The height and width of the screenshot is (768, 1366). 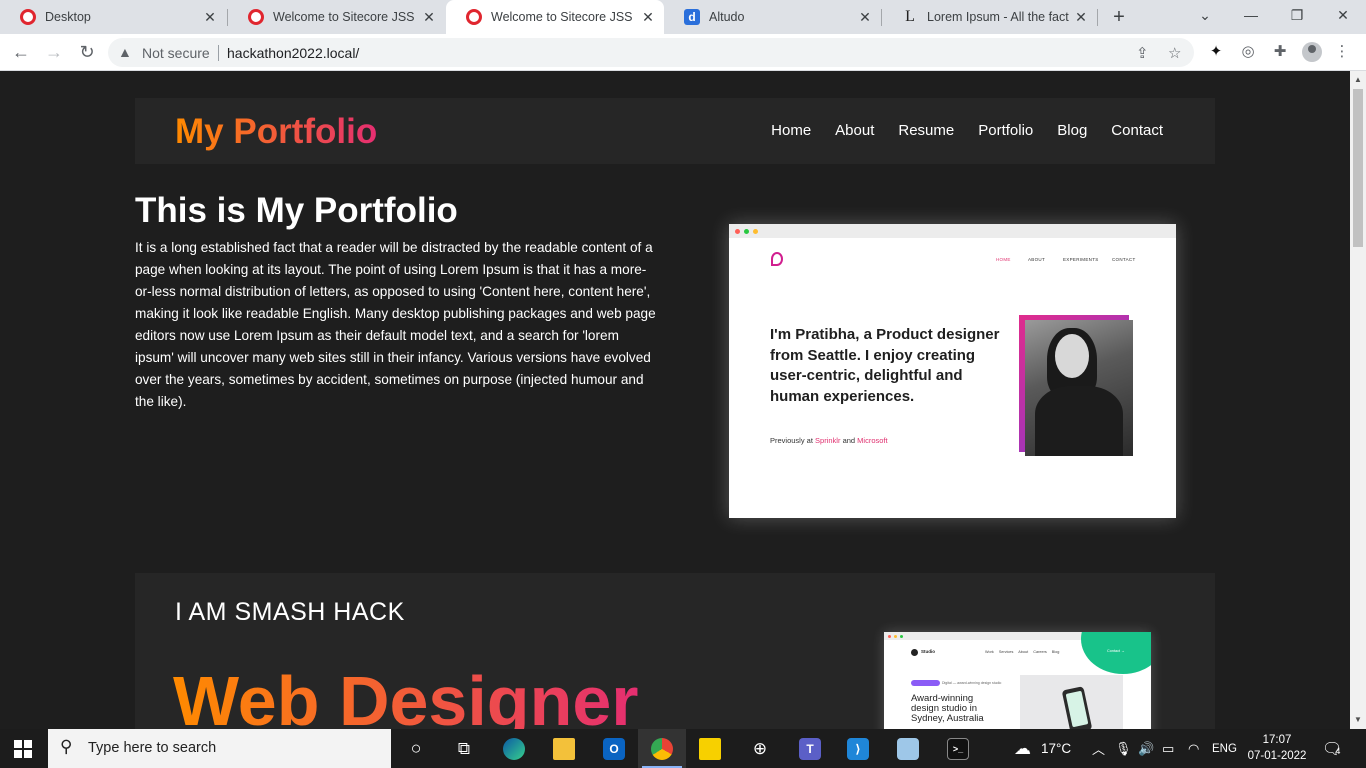 I want to click on company-microsoft: Microsoft, so click(x=872, y=440).